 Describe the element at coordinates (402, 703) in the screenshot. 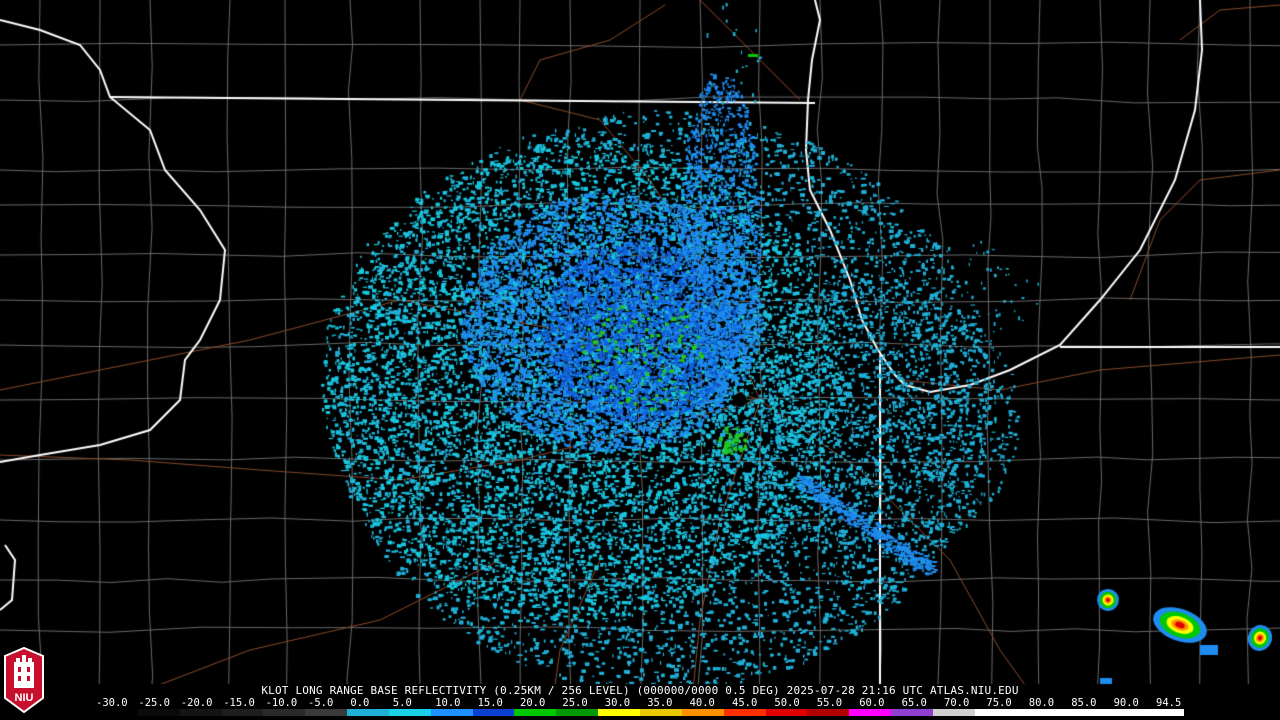

I see `colorbar-tick-label: 5.0` at that location.